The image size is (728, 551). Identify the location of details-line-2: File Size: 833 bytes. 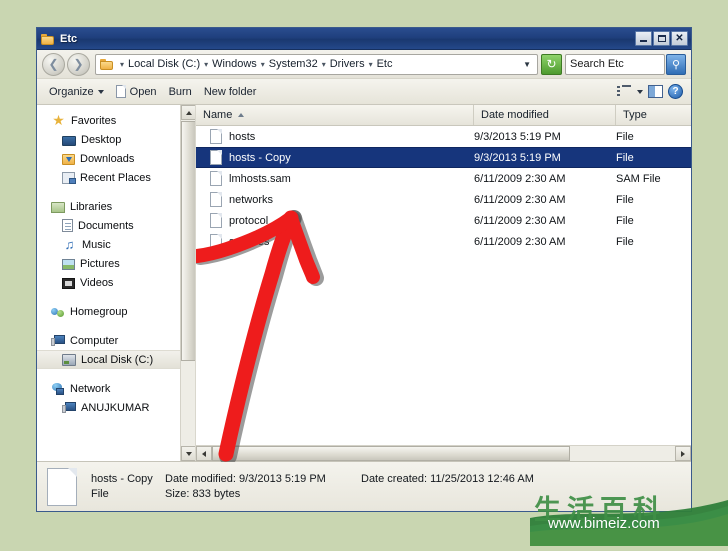
(386, 494).